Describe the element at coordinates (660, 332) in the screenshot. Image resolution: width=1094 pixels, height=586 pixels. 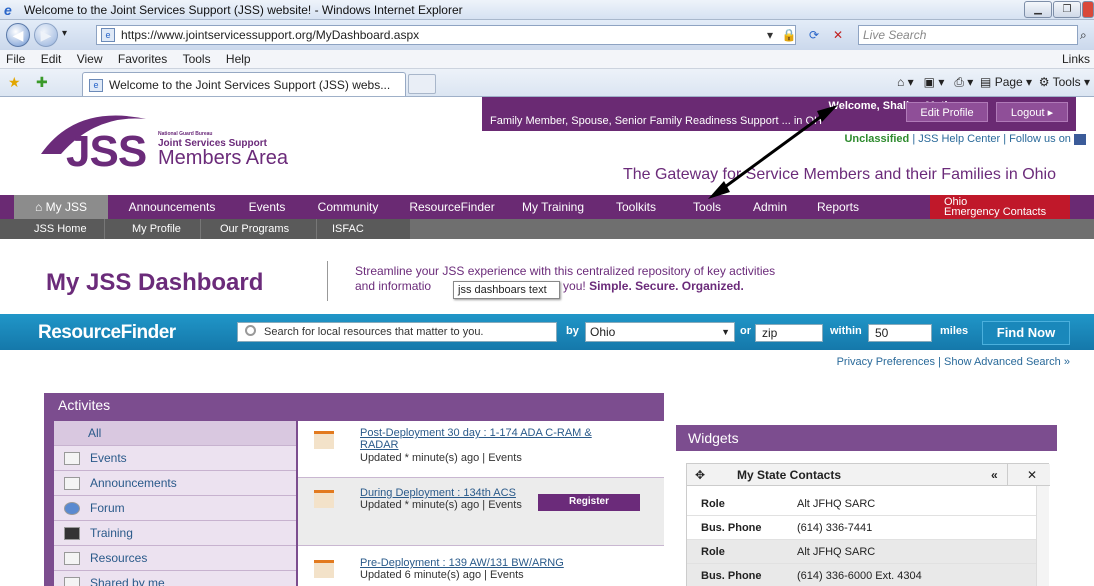
I see `state-select: Ohio ▼` at that location.